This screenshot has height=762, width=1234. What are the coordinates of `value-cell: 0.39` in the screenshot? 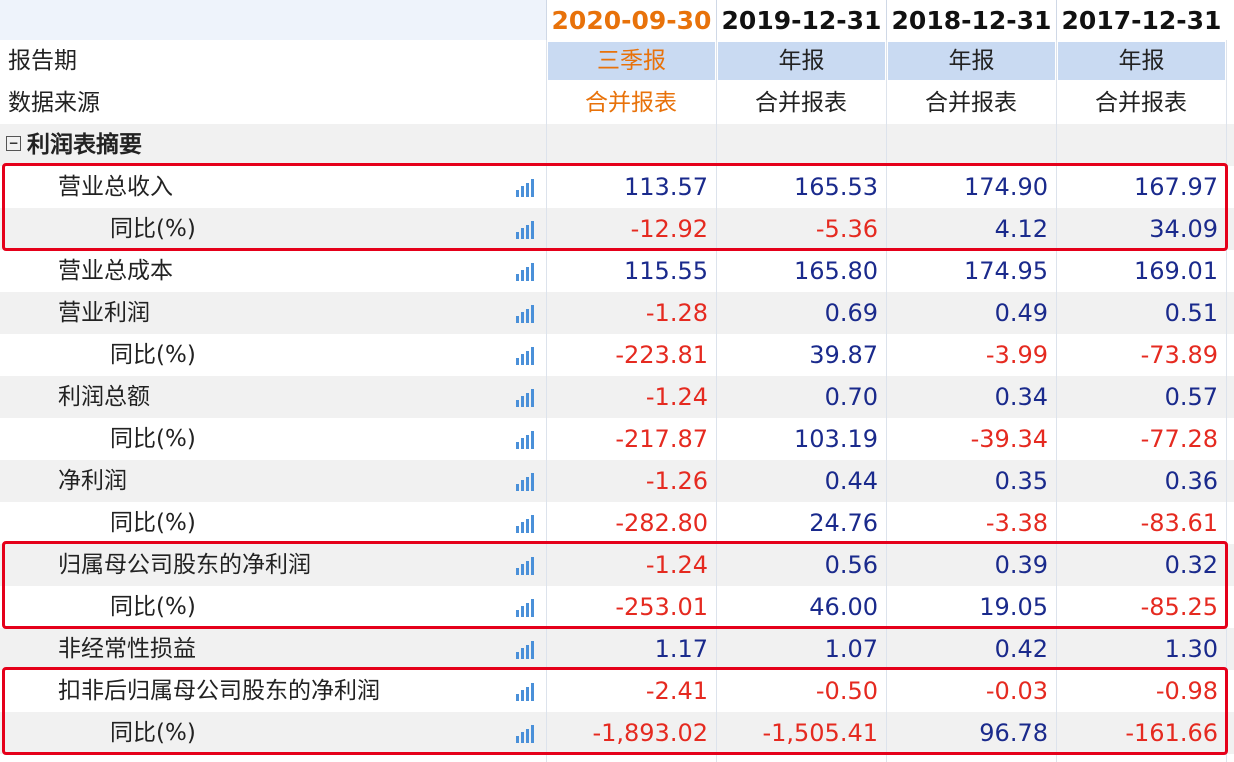 It's located at (1021, 565).